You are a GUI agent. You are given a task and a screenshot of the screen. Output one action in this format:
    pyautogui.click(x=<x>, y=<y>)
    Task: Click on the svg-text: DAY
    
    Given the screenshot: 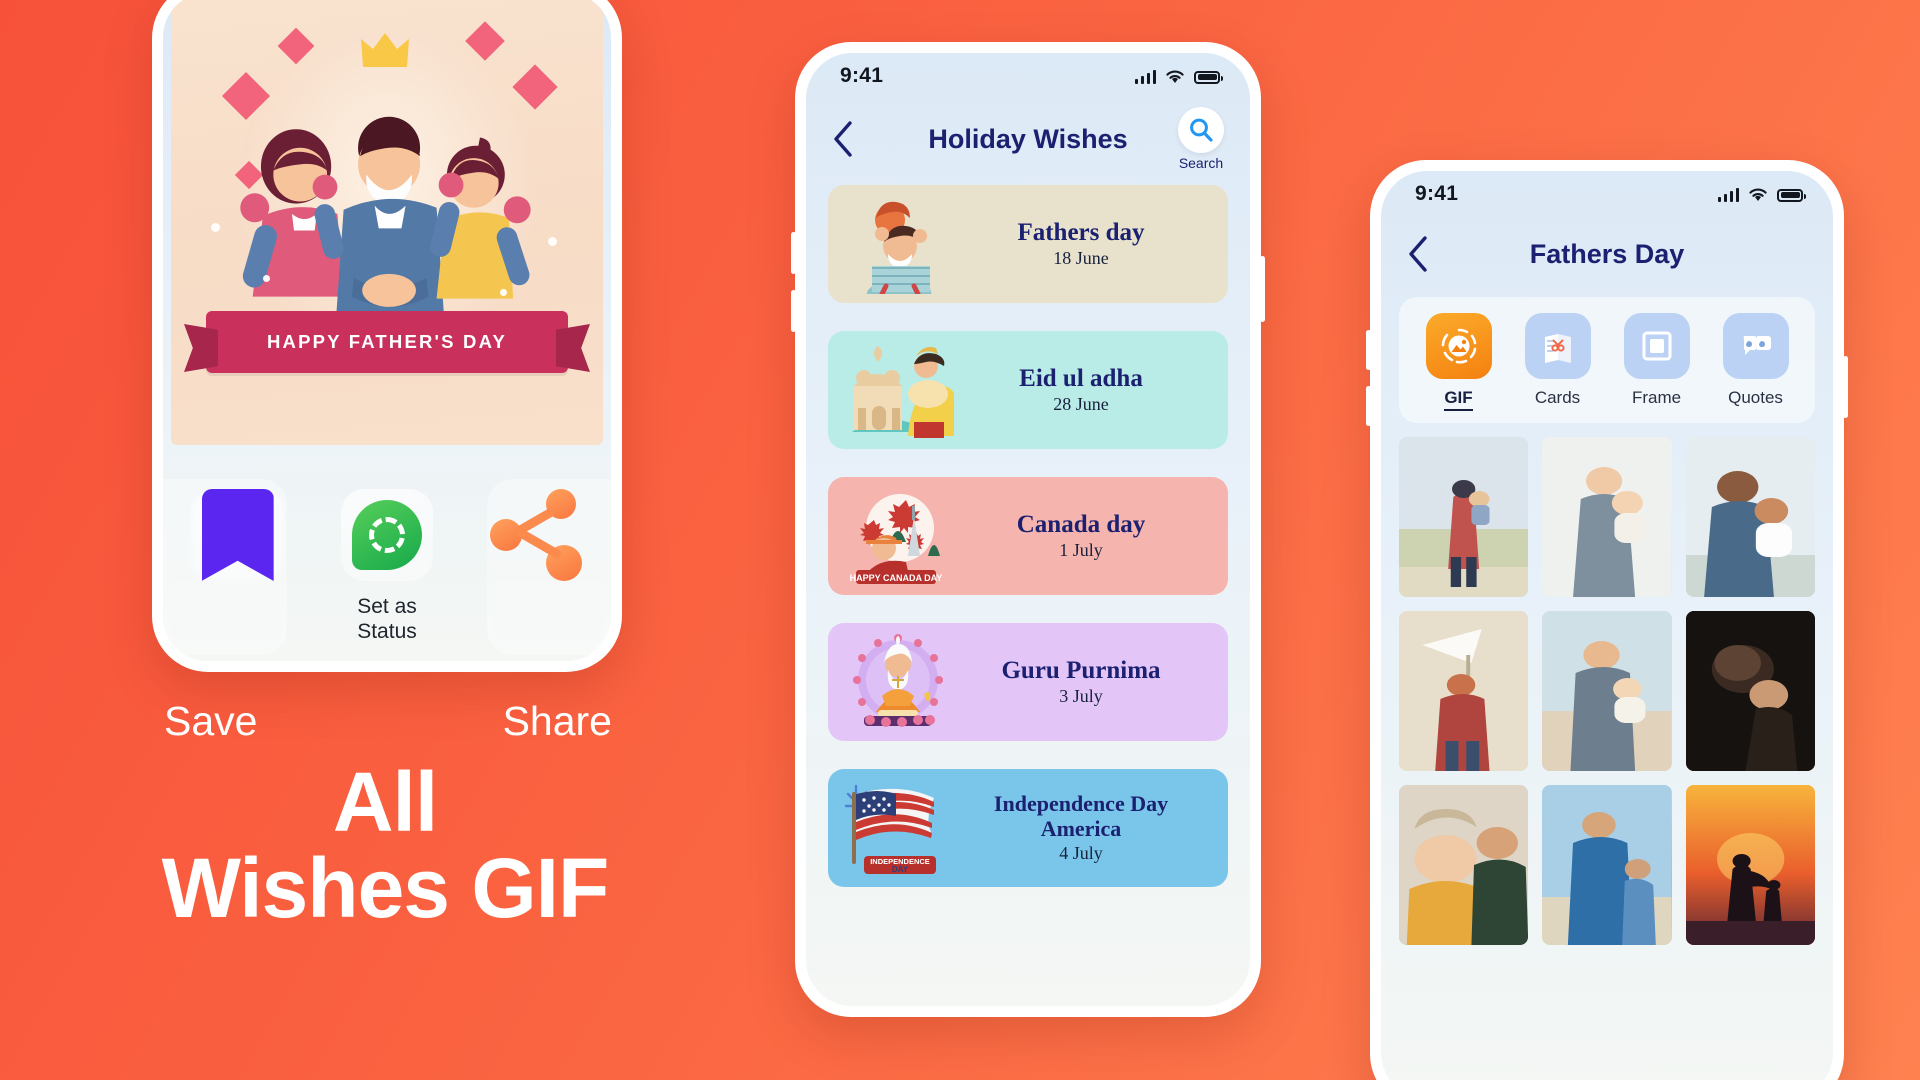 What is the action you would take?
    pyautogui.click(x=900, y=869)
    